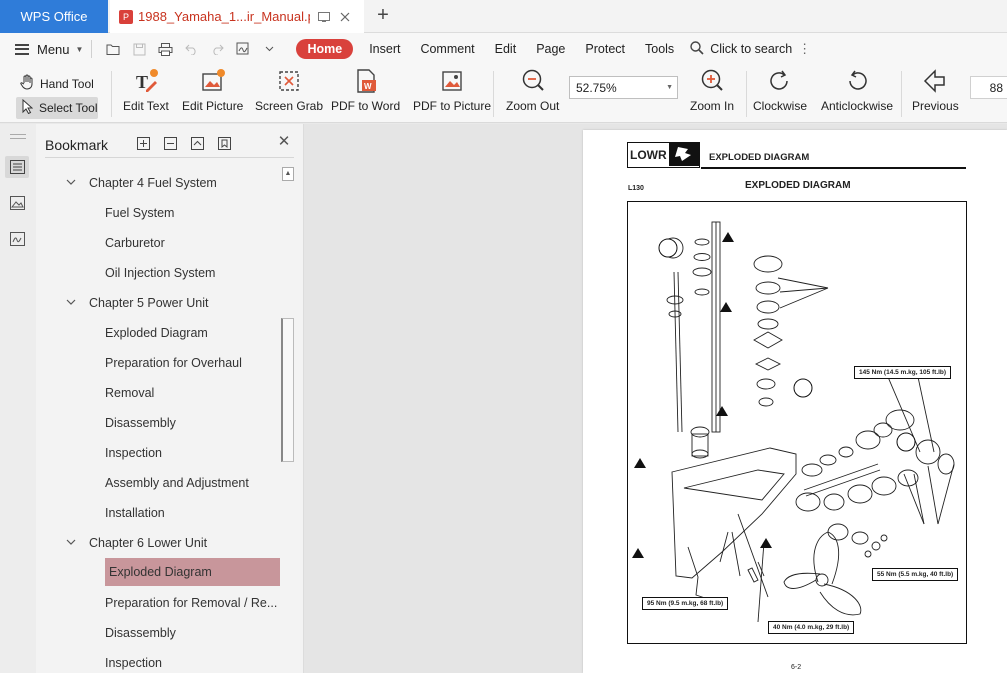  Describe the element at coordinates (213, 106) in the screenshot. I see `edit-picture-label: Edit Picture` at that location.